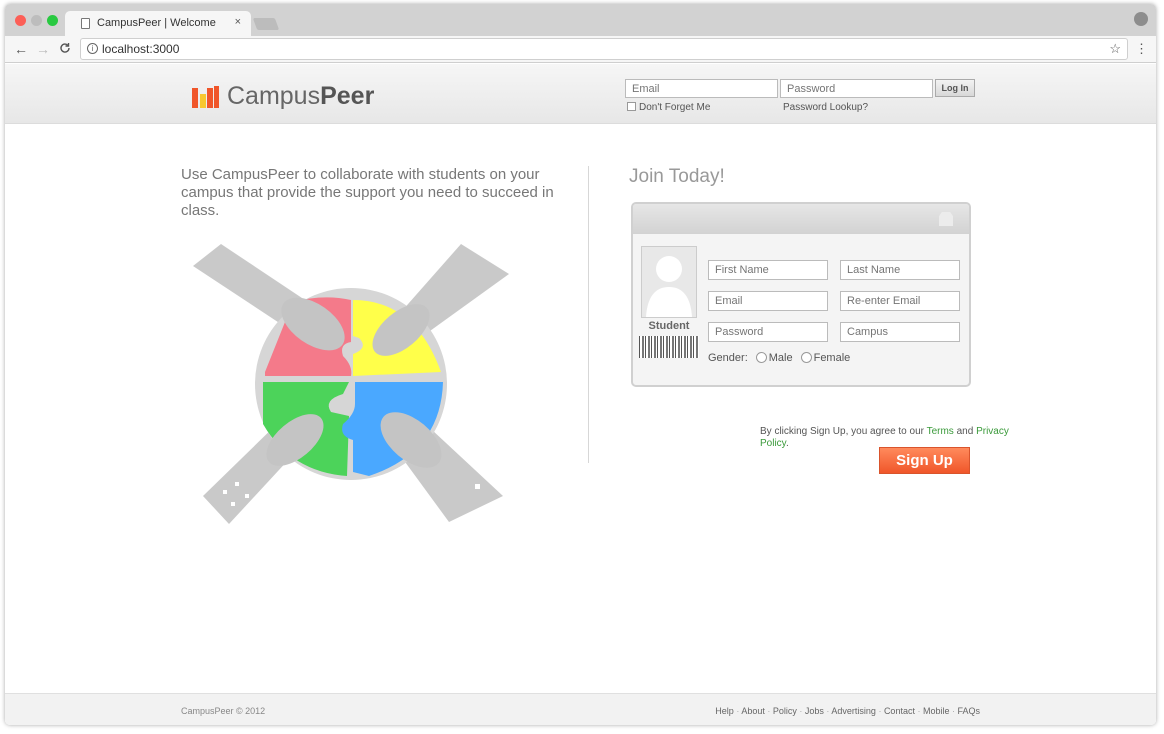  Describe the element at coordinates (85, 23) in the screenshot. I see `page-icon` at that location.